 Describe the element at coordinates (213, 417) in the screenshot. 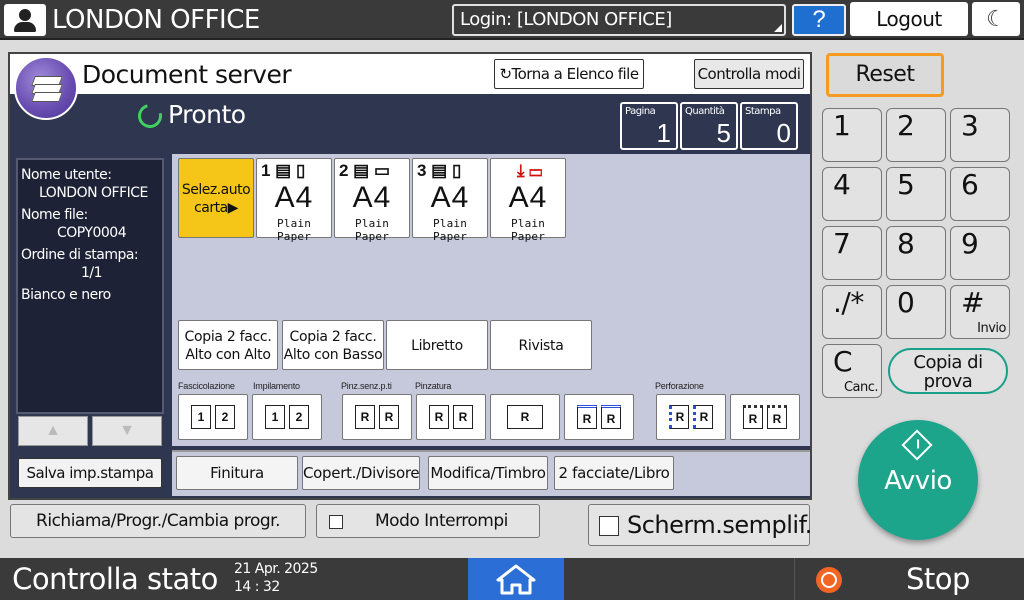

I see `collate-button: 12` at that location.